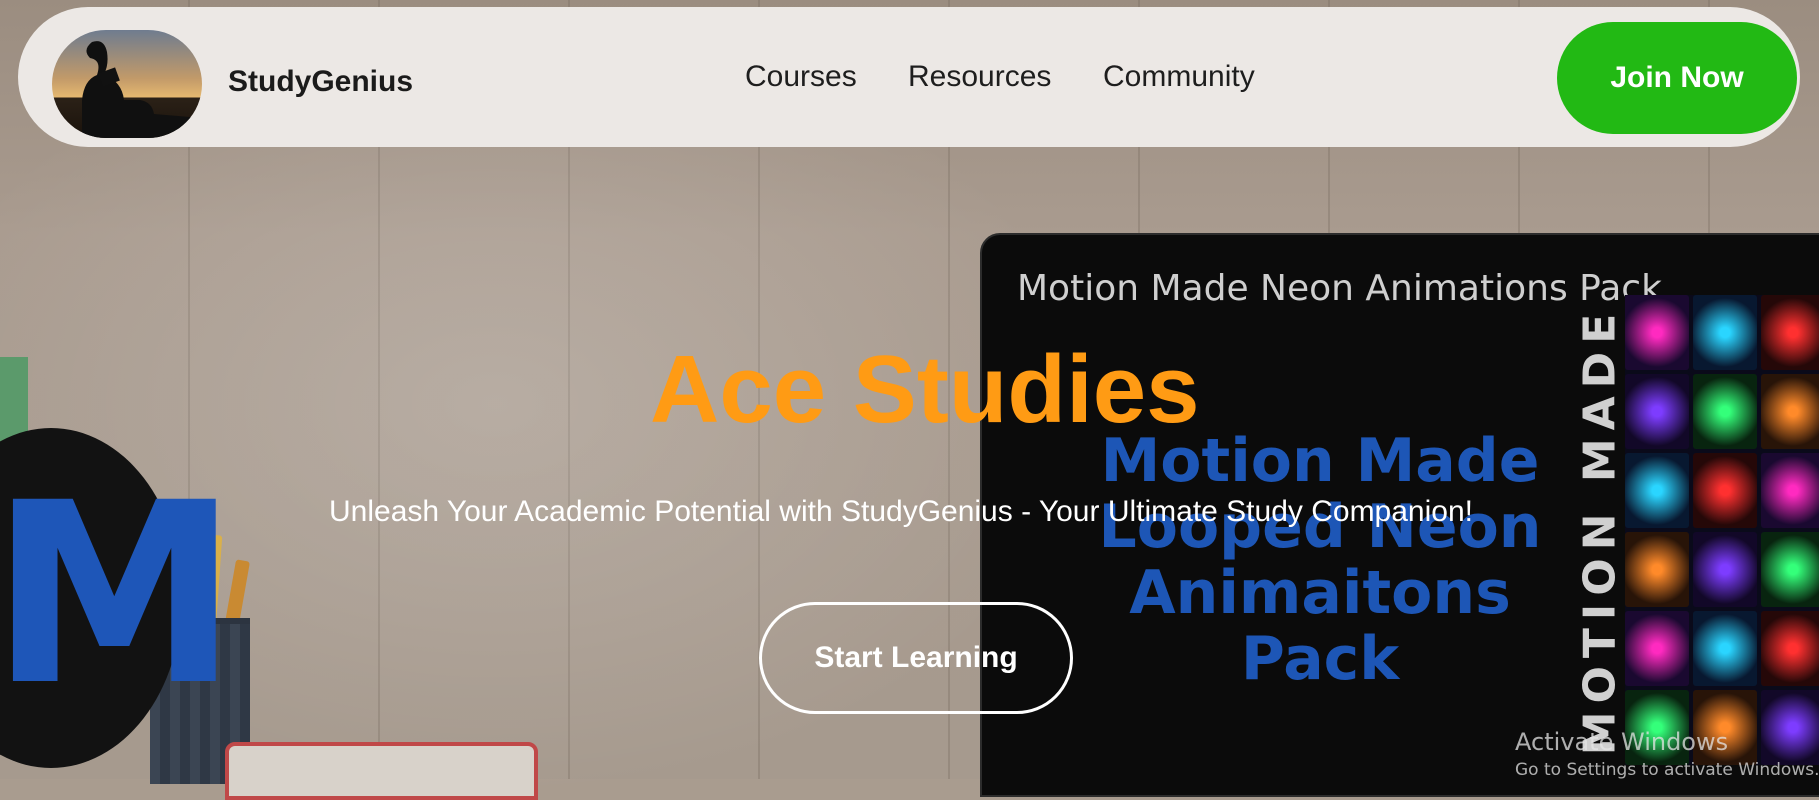 The height and width of the screenshot is (800, 1819). Describe the element at coordinates (1667, 770) in the screenshot. I see `watermark-subtitle: Go to Settings to activate Windows.` at that location.